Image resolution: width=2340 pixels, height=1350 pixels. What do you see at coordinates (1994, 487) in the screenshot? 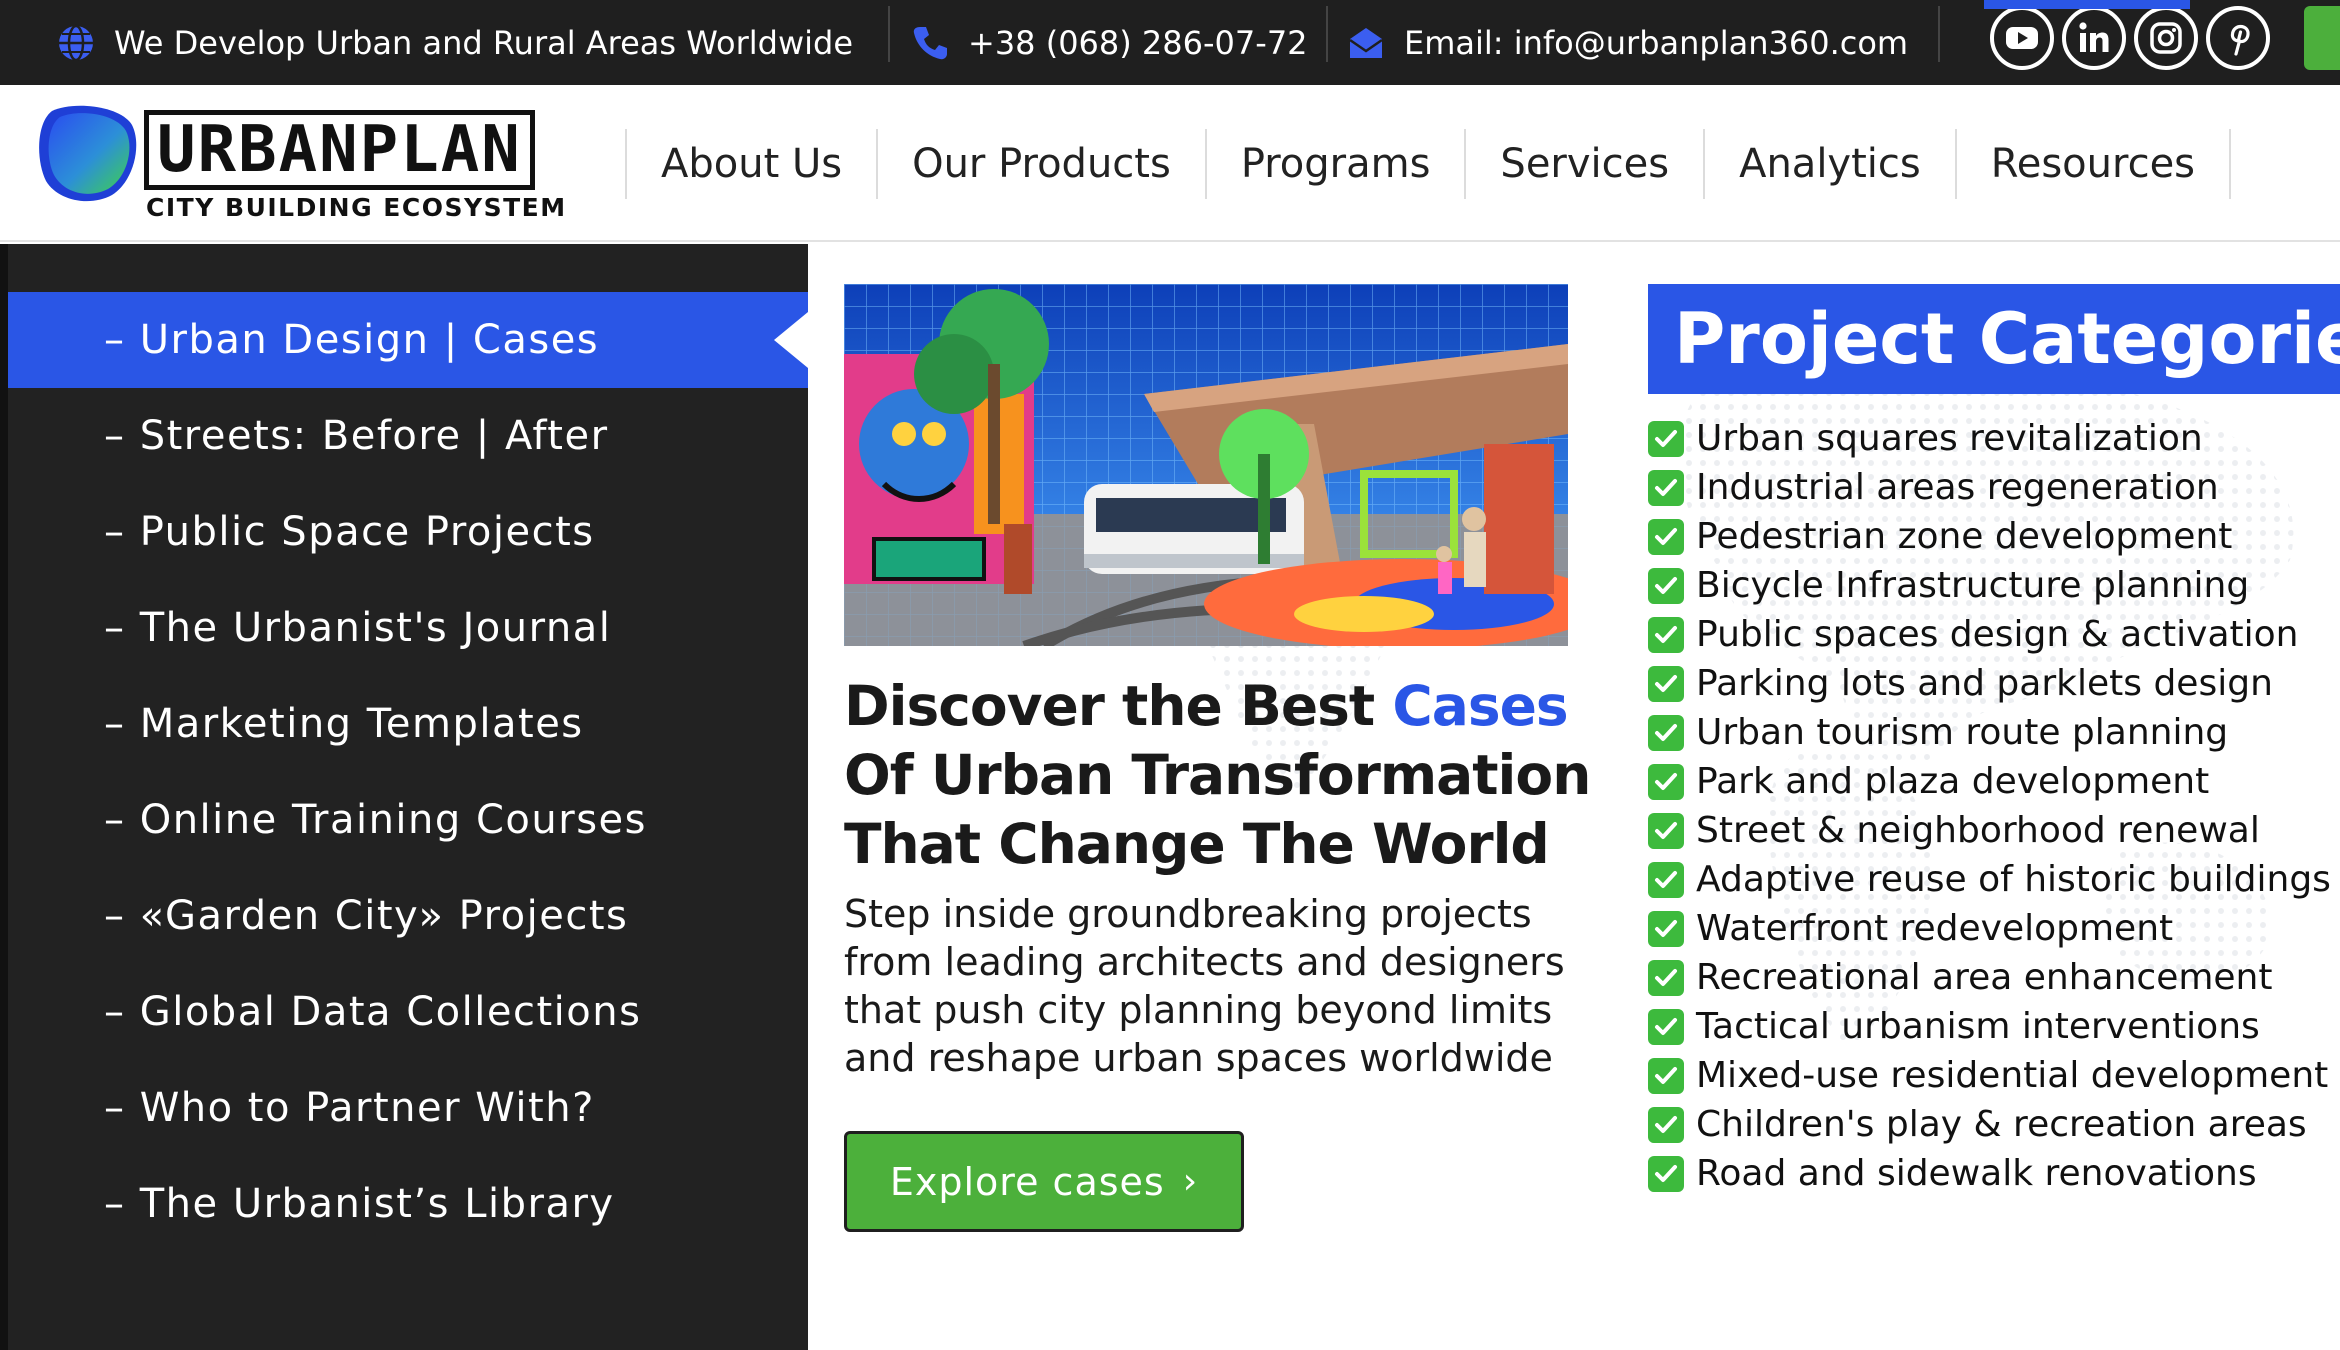
I see `category-item: Industrial areas regeneration` at bounding box center [1994, 487].